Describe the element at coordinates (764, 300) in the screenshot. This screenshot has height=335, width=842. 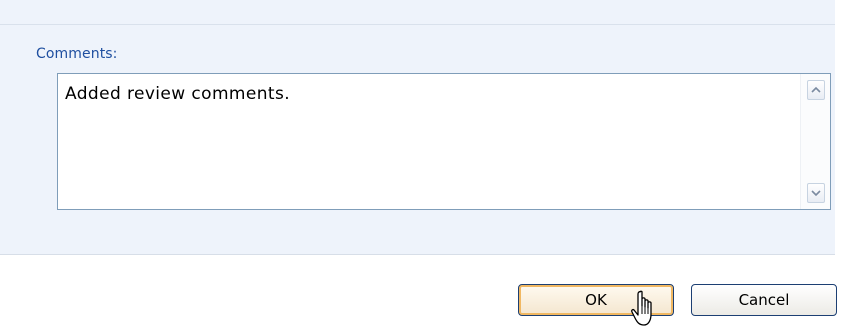
I see `cancel-button: Cancel` at that location.